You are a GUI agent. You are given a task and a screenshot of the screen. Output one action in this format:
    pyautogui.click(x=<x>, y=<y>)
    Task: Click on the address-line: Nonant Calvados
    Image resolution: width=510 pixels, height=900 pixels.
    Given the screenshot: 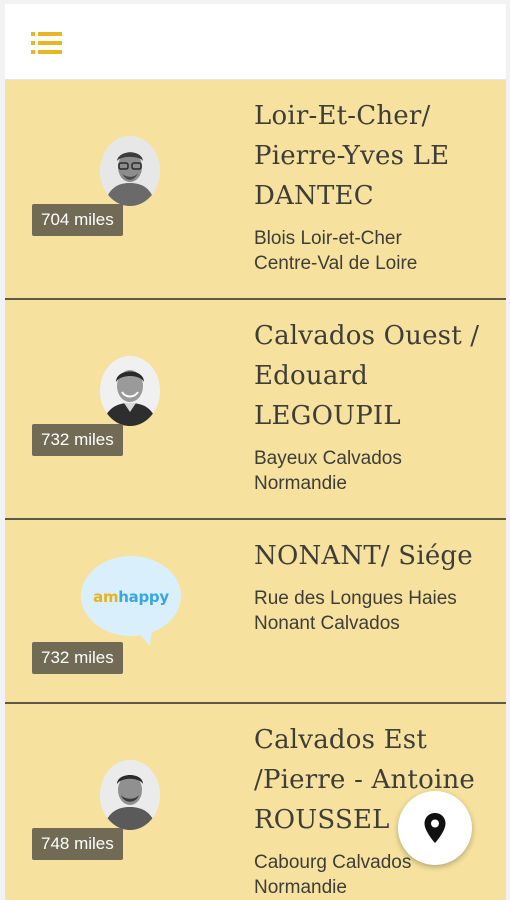 What is the action you would take?
    pyautogui.click(x=327, y=623)
    